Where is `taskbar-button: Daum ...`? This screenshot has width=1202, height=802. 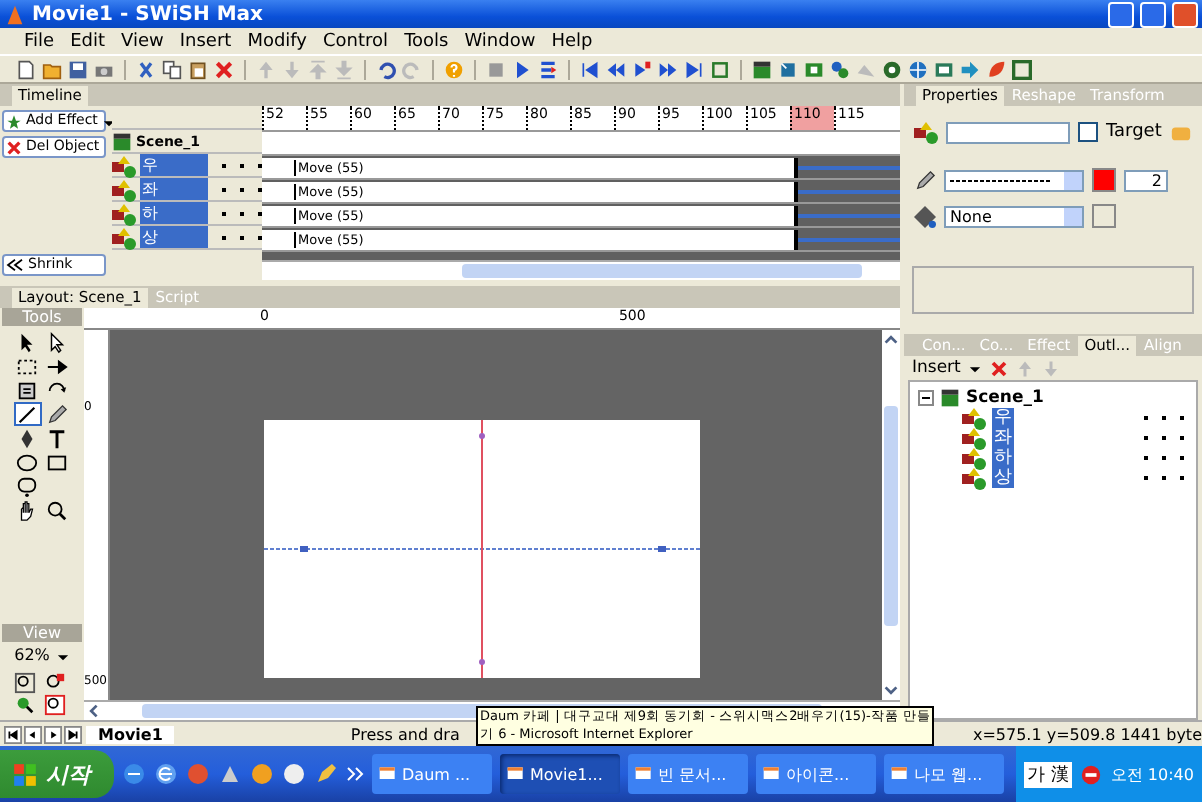
taskbar-button: Daum ... is located at coordinates (432, 774).